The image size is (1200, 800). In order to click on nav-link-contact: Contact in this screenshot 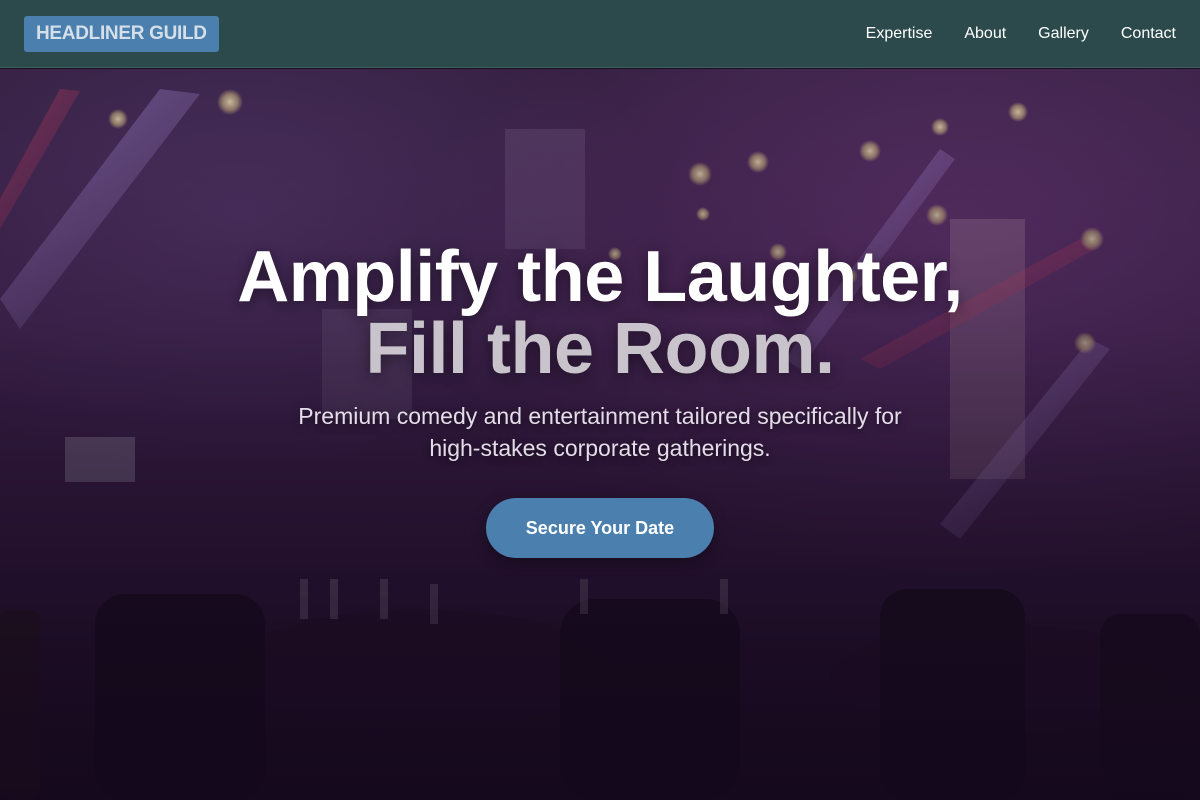, I will do `click(1148, 34)`.